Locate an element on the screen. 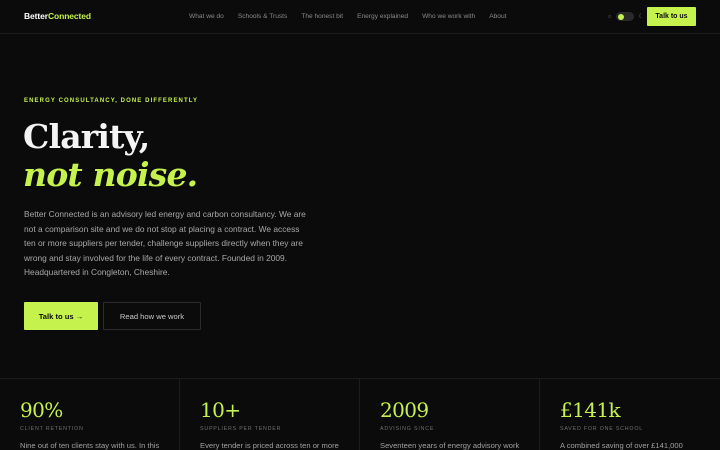 Image resolution: width=720 pixels, height=450 pixels. nav-energy-explained: Energy explained is located at coordinates (382, 16).